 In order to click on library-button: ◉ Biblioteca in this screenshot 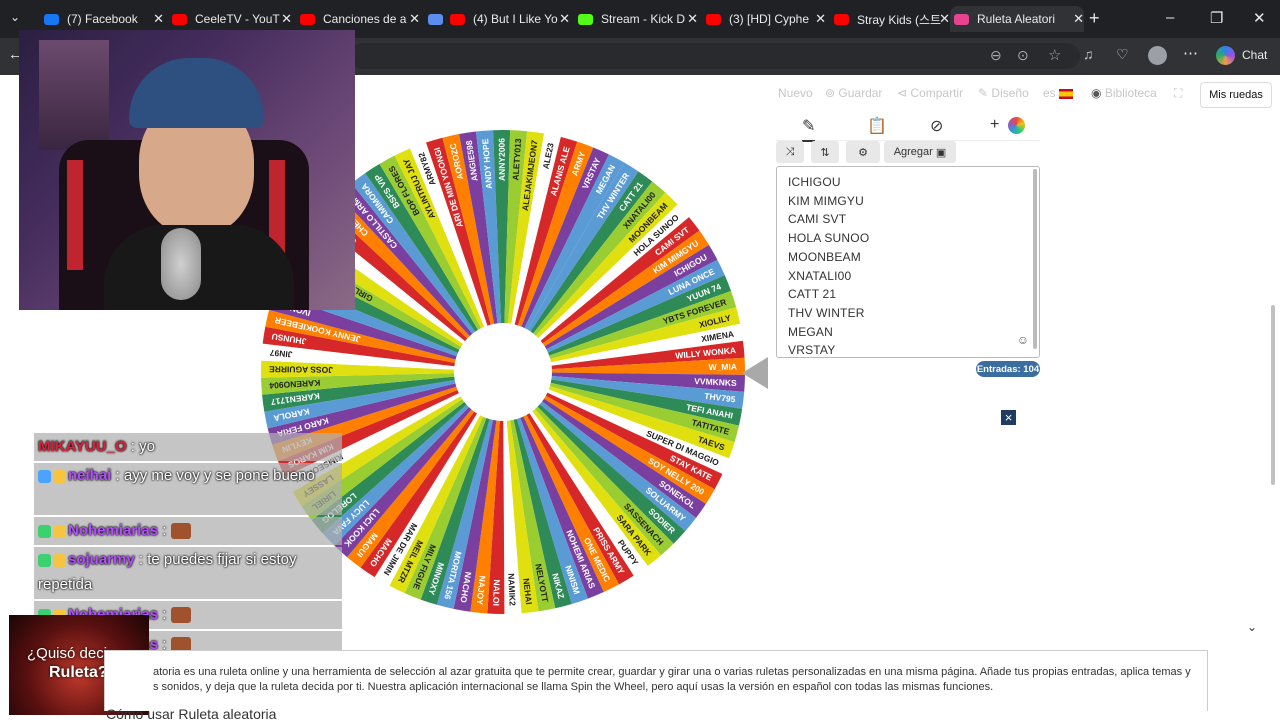, I will do `click(1124, 93)`.